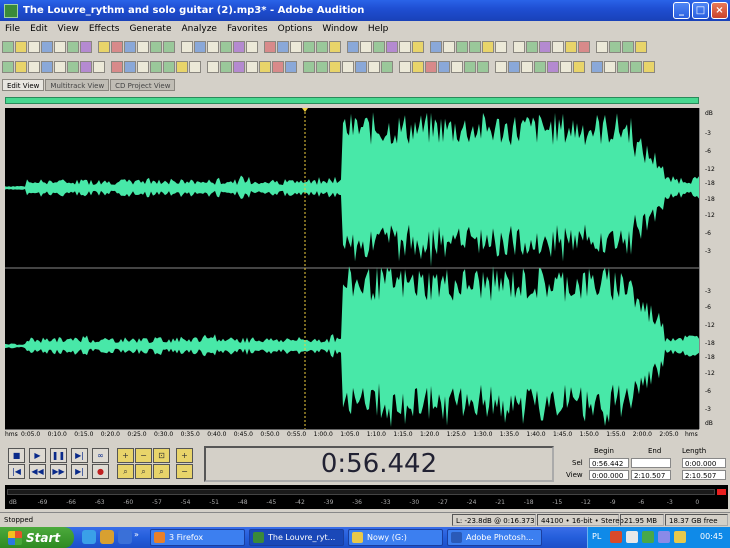 This screenshot has height=548, width=730. Describe the element at coordinates (609, 475) in the screenshot. I see `view-begin-field: 0:00.000` at that location.